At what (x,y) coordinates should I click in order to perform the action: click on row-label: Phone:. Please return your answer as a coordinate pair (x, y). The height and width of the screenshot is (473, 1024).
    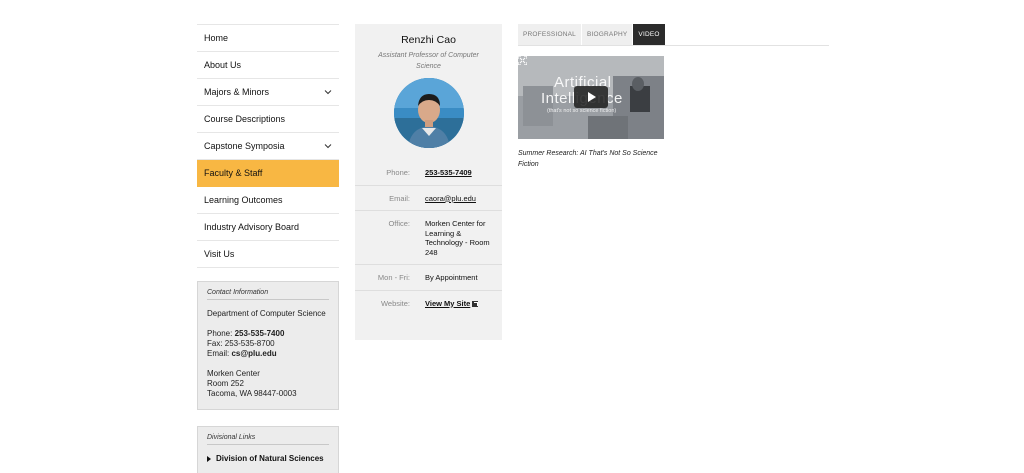
    Looking at the image, I should click on (398, 172).